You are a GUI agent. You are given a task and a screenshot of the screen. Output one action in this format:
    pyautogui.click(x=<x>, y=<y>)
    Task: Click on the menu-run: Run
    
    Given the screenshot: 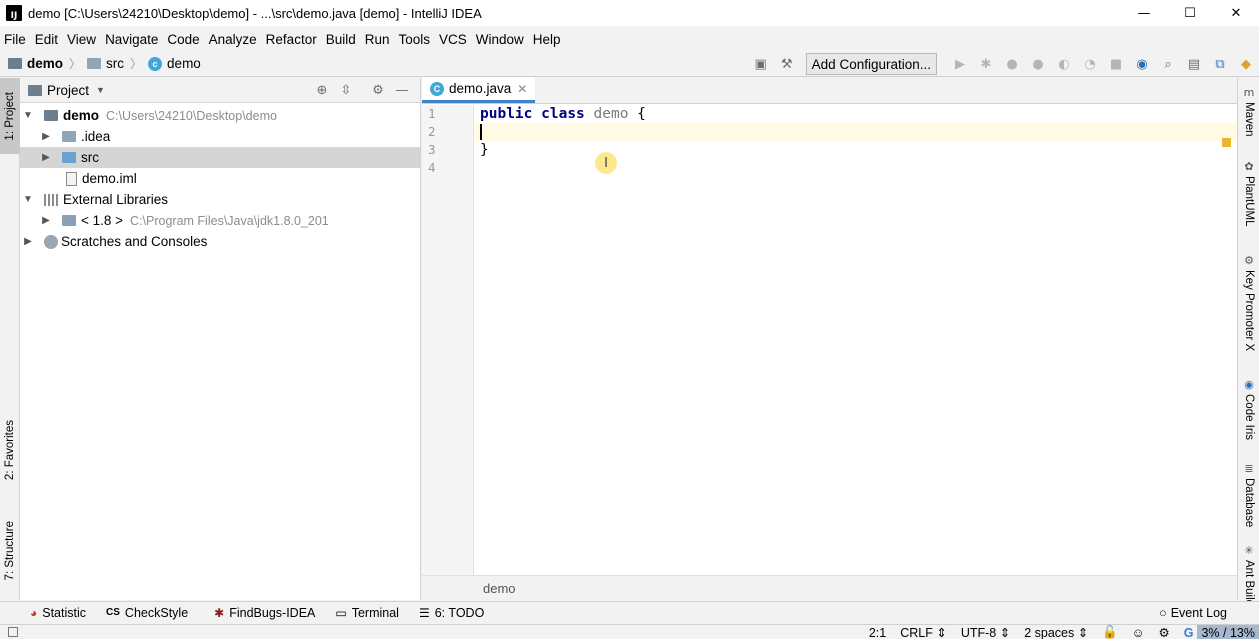 What is the action you would take?
    pyautogui.click(x=377, y=39)
    